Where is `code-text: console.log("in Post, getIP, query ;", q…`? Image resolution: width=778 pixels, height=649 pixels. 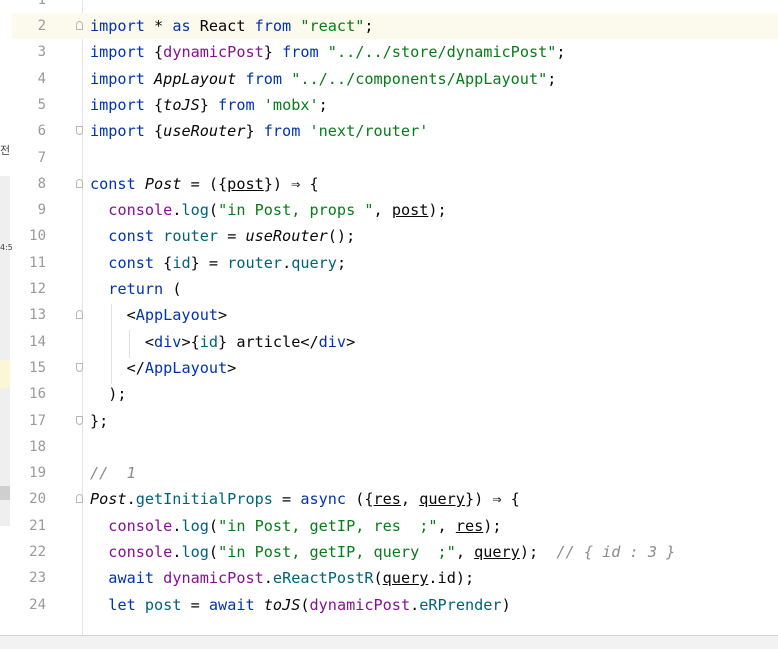 code-text: console.log("in Post, getIP, query ;", q… is located at coordinates (392, 552).